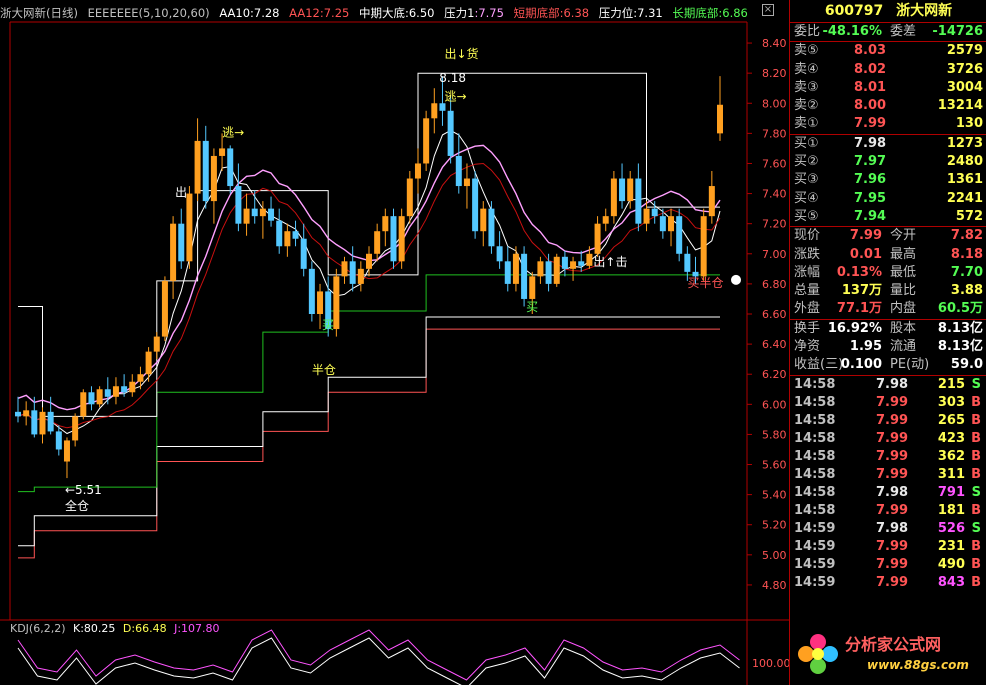  I want to click on weibi-value: -48.16%, so click(852, 31).